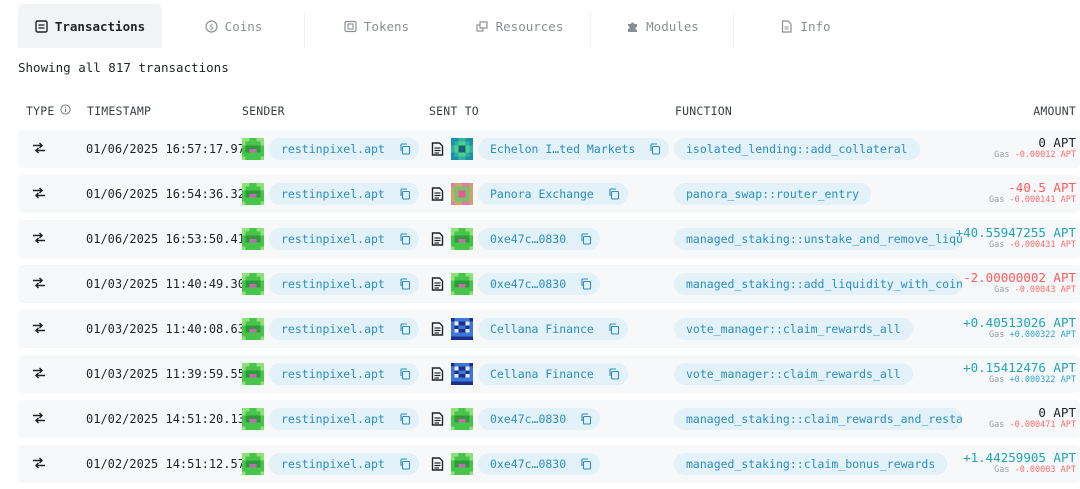  What do you see at coordinates (454, 111) in the screenshot?
I see `column-sent-to: SENT TO` at bounding box center [454, 111].